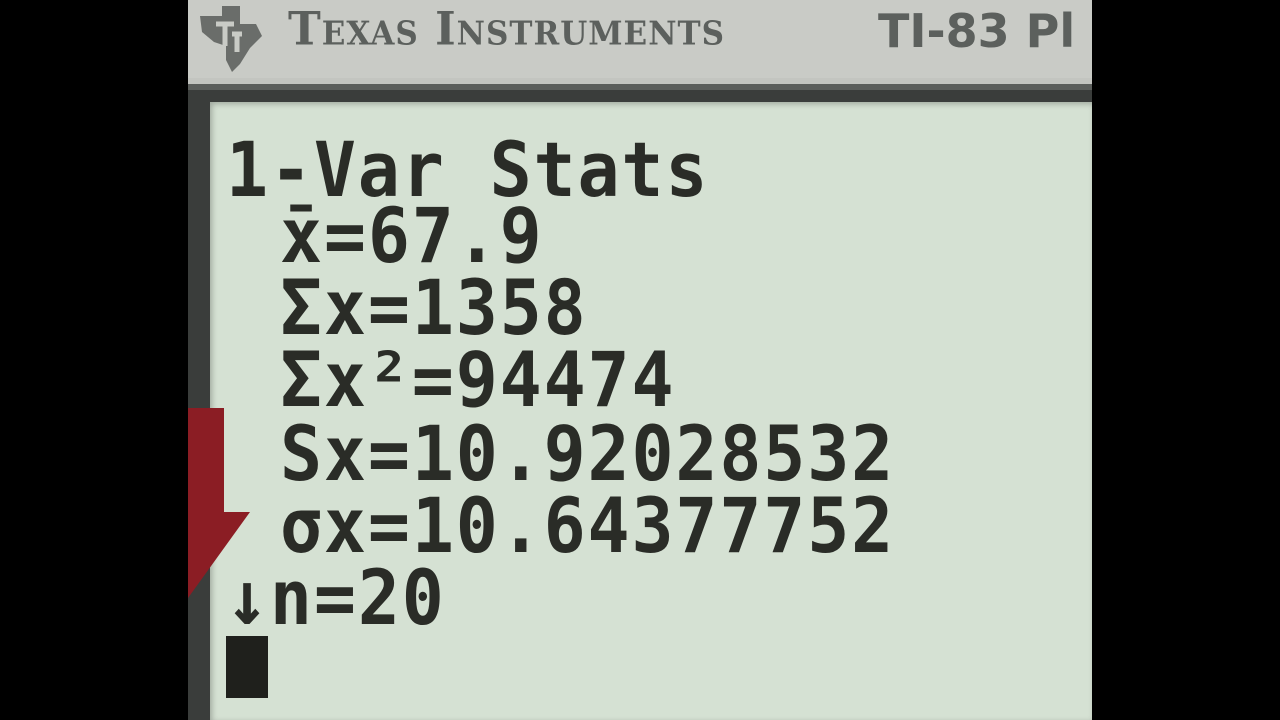 The height and width of the screenshot is (720, 1280). Describe the element at coordinates (506, 29) in the screenshot. I see `brand-name: Texas Instruments` at that location.